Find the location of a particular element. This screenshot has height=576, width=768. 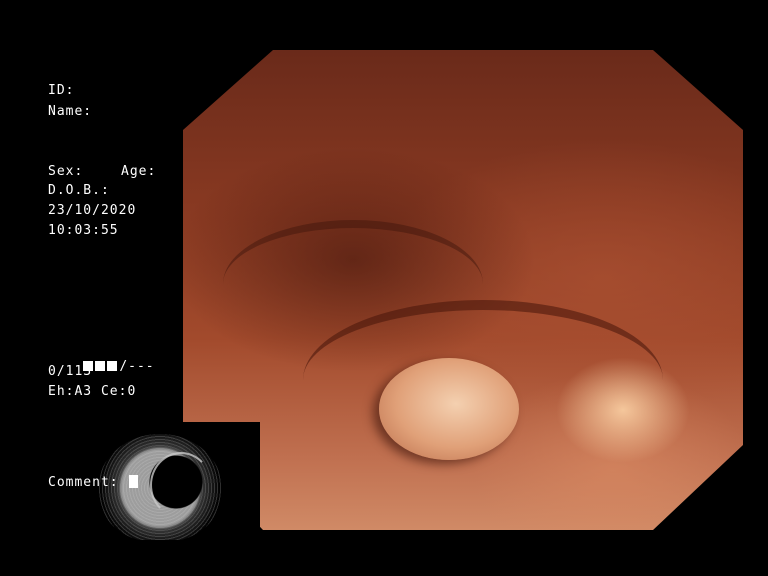

comment-label: Comment: is located at coordinates (83, 482).